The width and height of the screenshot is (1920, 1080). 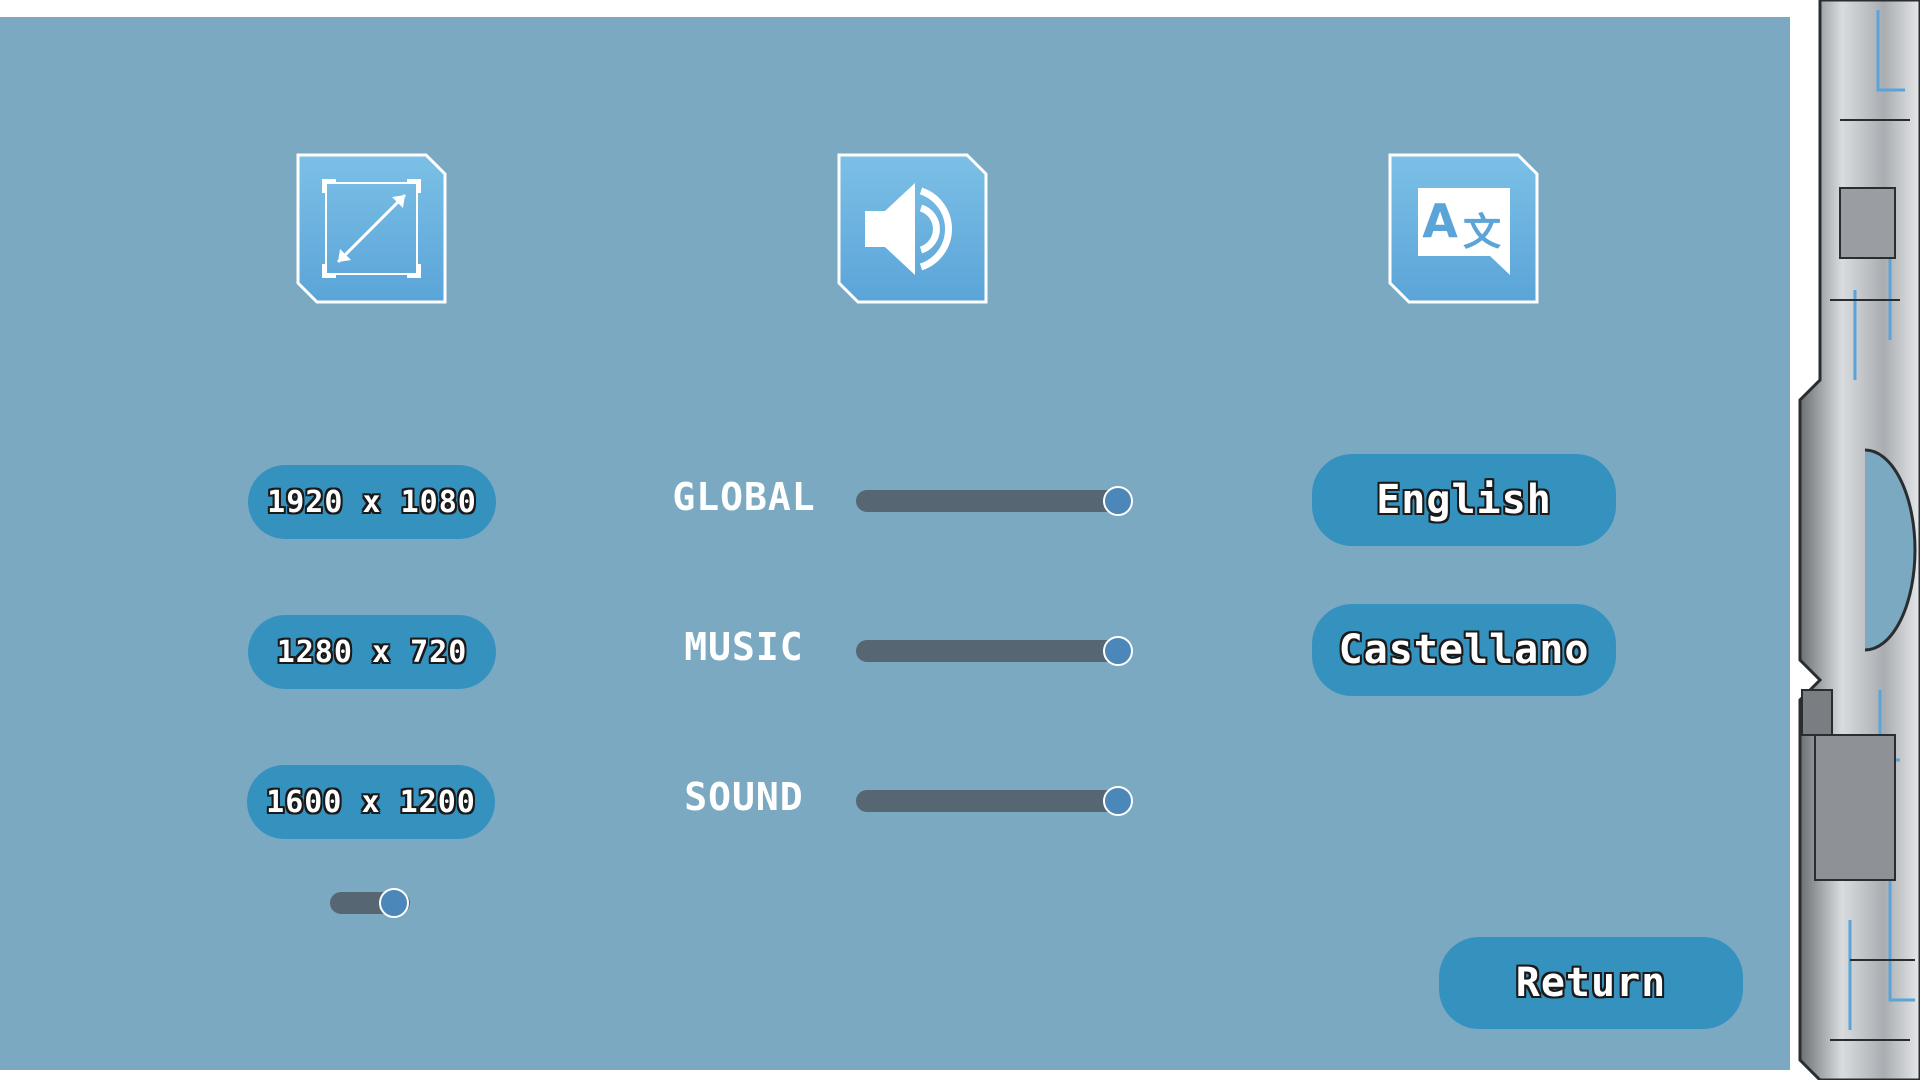 I want to click on global-volume-slider, so click(x=994, y=501).